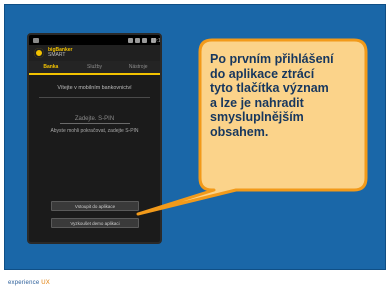 This screenshot has width=390, height=297. What do you see at coordinates (262, 73) in the screenshot?
I see `callout-line: do aplikace ztrácí` at bounding box center [262, 73].